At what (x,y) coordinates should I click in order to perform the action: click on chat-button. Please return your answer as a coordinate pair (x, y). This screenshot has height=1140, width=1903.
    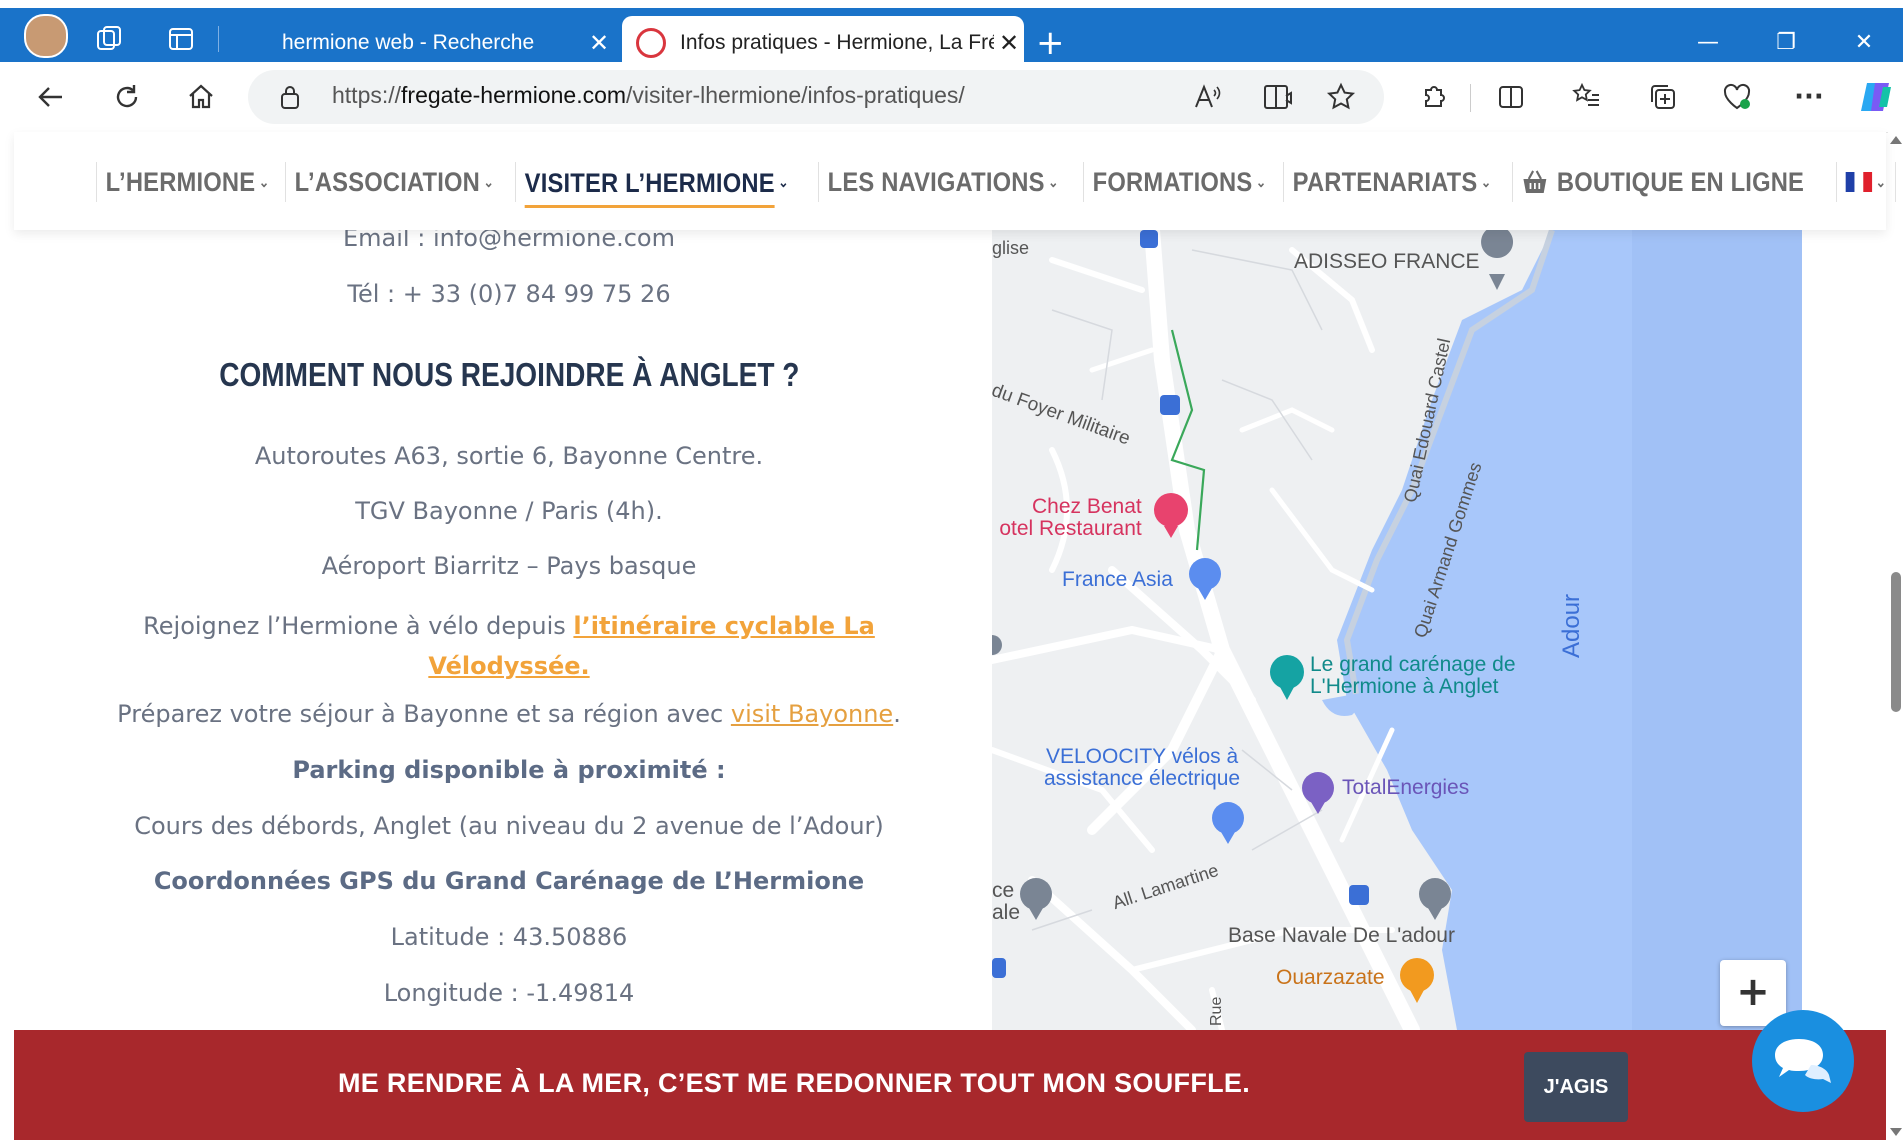
    Looking at the image, I should click on (1803, 1061).